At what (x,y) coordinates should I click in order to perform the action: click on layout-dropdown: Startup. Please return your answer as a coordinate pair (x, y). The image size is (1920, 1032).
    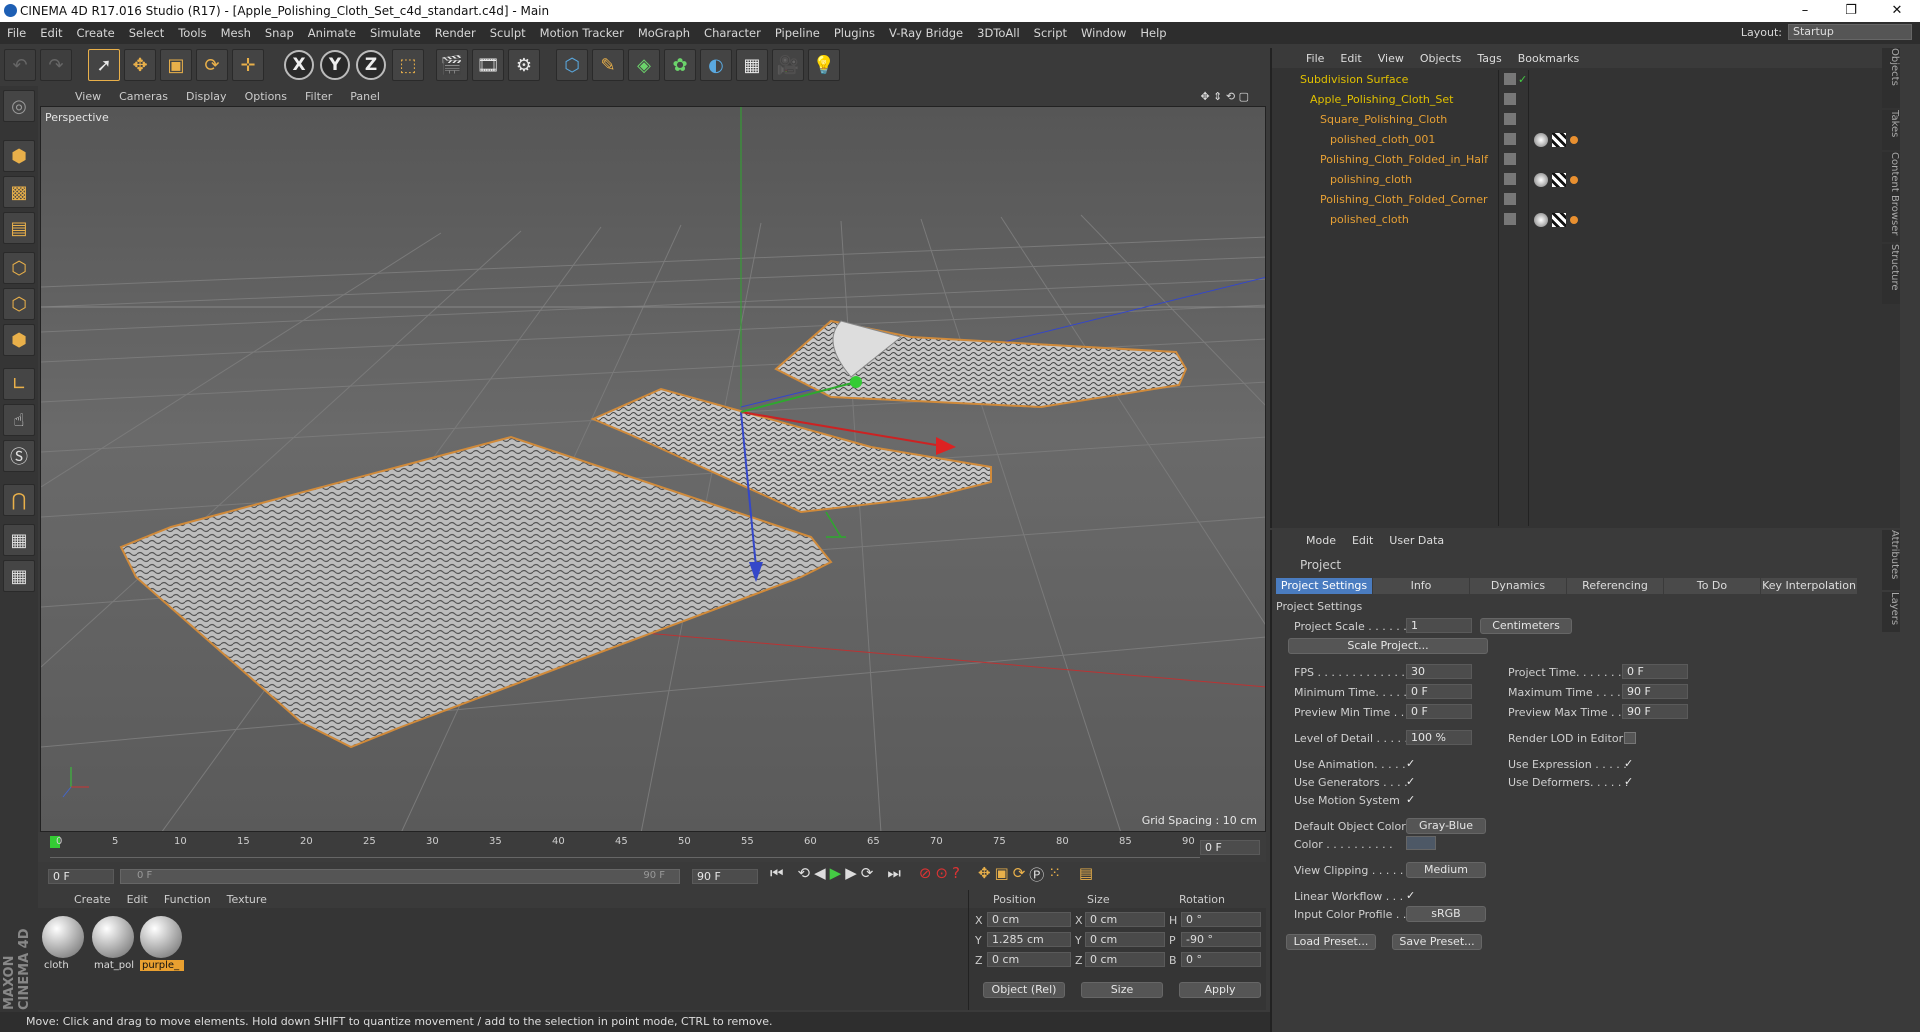
    Looking at the image, I should click on (1850, 32).